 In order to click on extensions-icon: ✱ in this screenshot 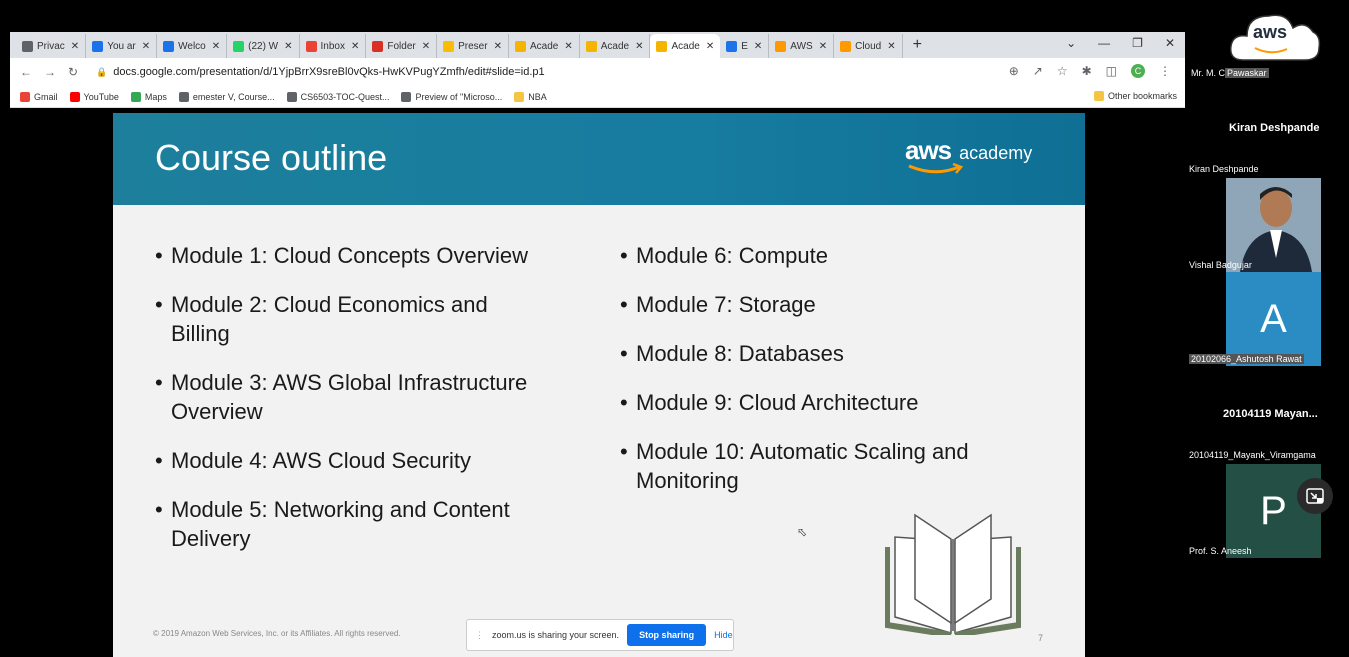, I will do `click(1087, 71)`.